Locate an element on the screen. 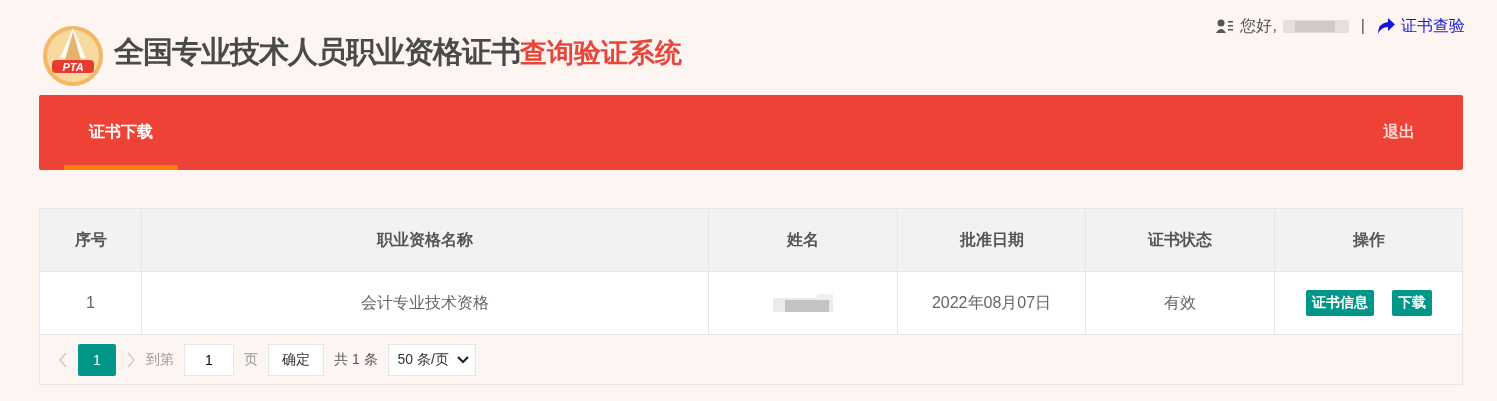 This screenshot has width=1497, height=401. page-button: 1 is located at coordinates (97, 359).